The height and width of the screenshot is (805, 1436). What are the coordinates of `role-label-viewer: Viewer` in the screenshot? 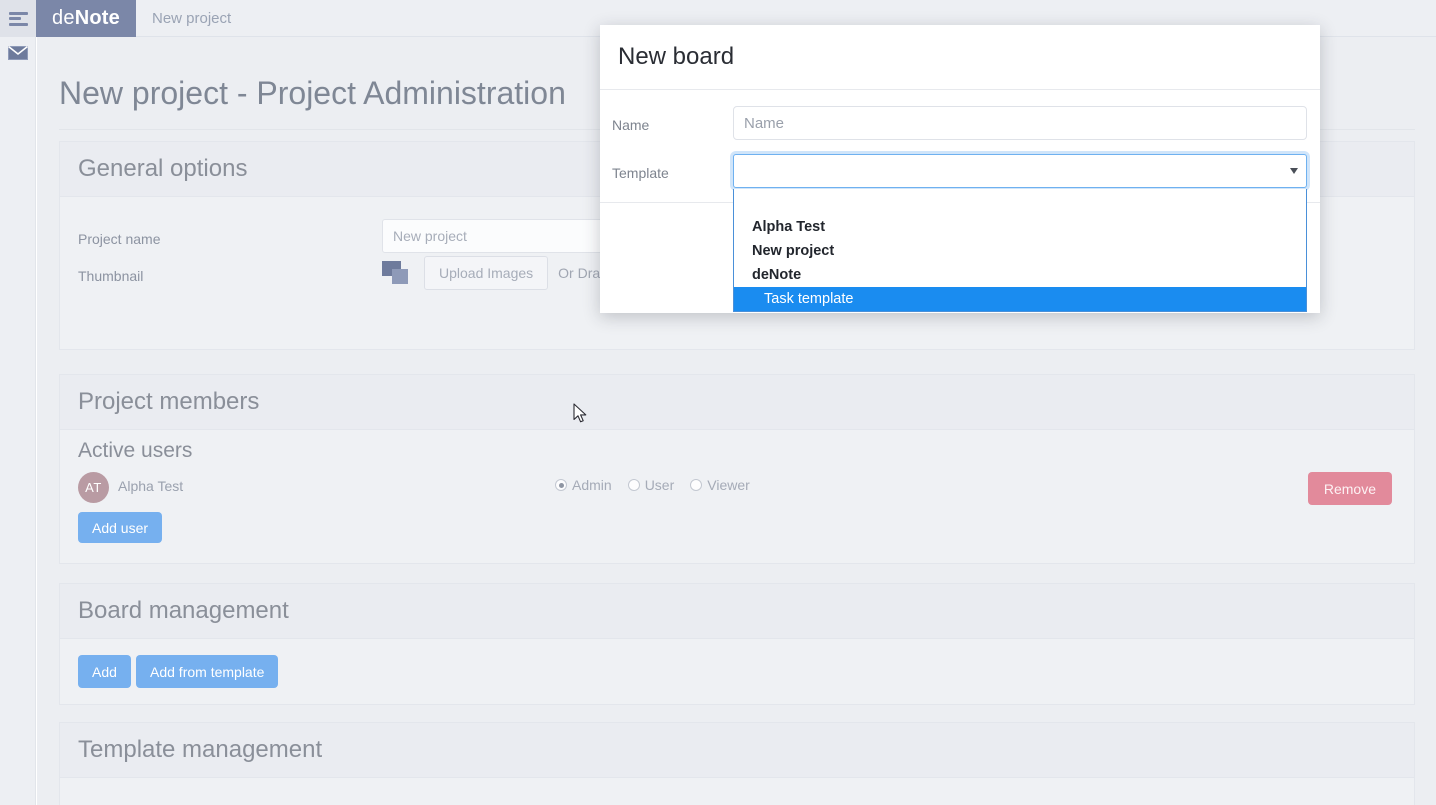 It's located at (728, 485).